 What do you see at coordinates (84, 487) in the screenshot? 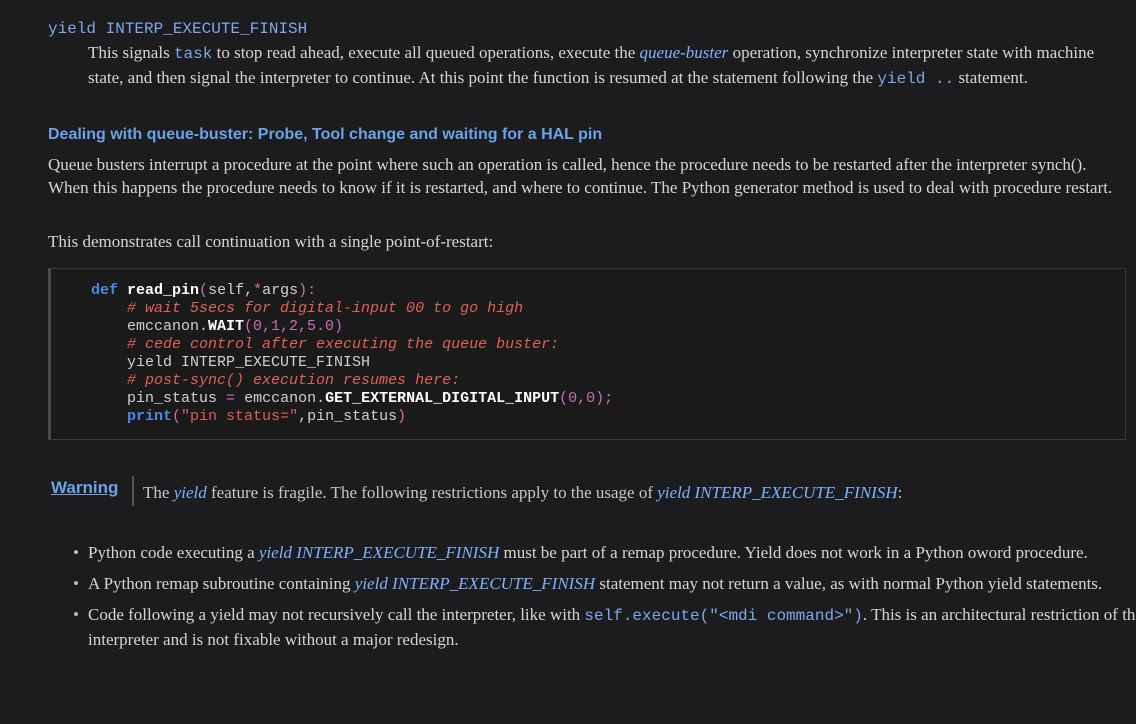
I see `warning-label: Warning` at bounding box center [84, 487].